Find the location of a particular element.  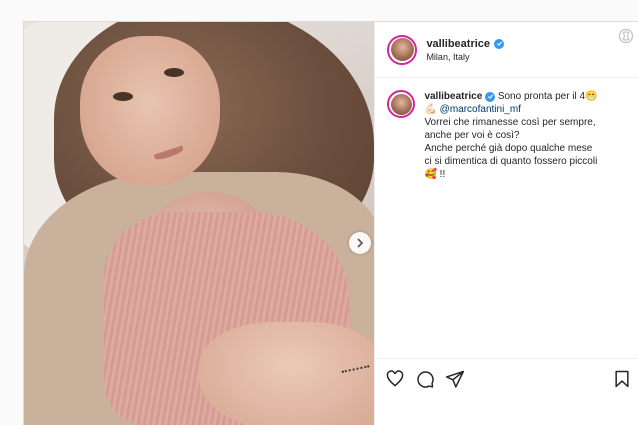

photo-face is located at coordinates (150, 111).